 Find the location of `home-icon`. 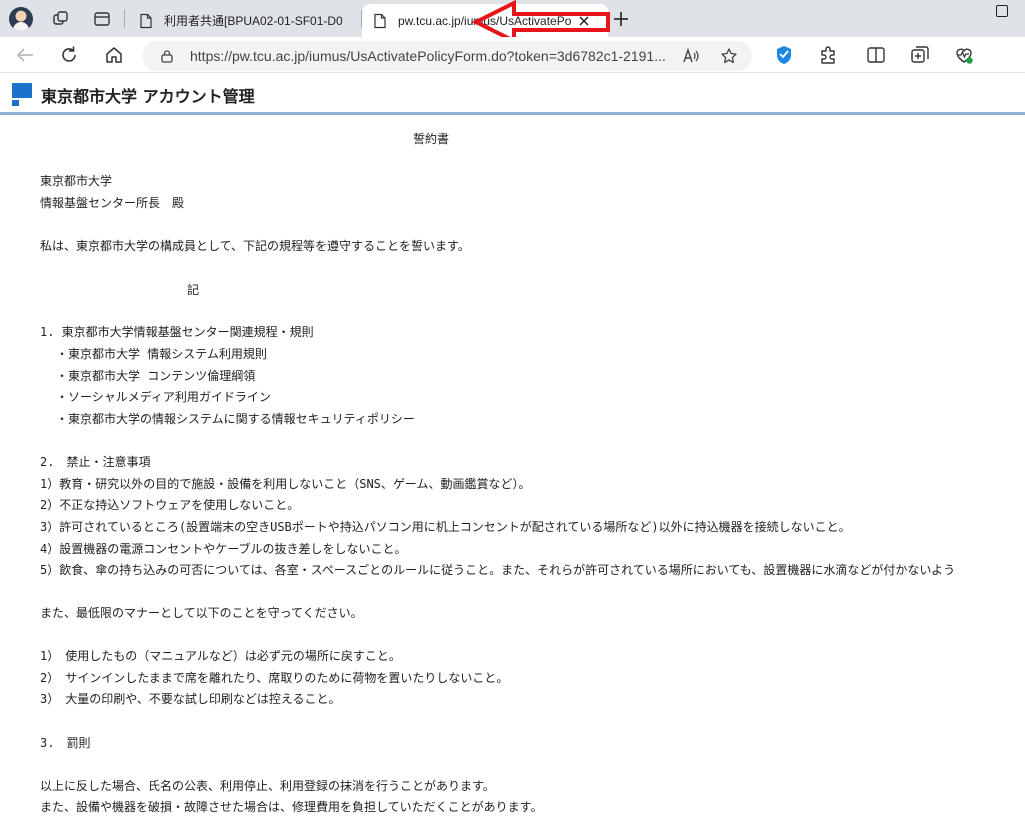

home-icon is located at coordinates (114, 55).